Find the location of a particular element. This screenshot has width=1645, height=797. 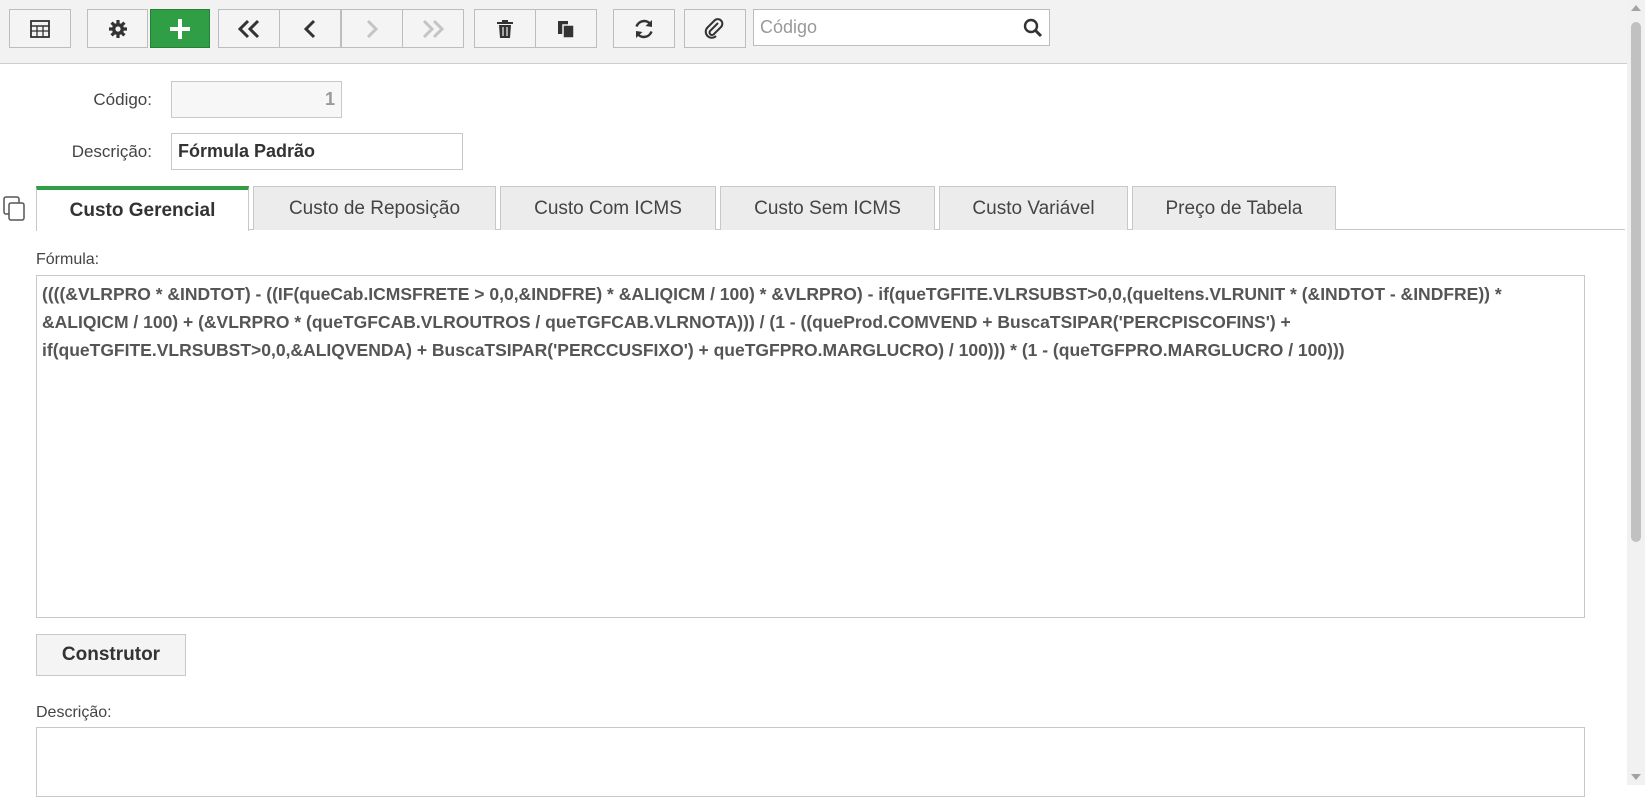

search-box is located at coordinates (901, 27).